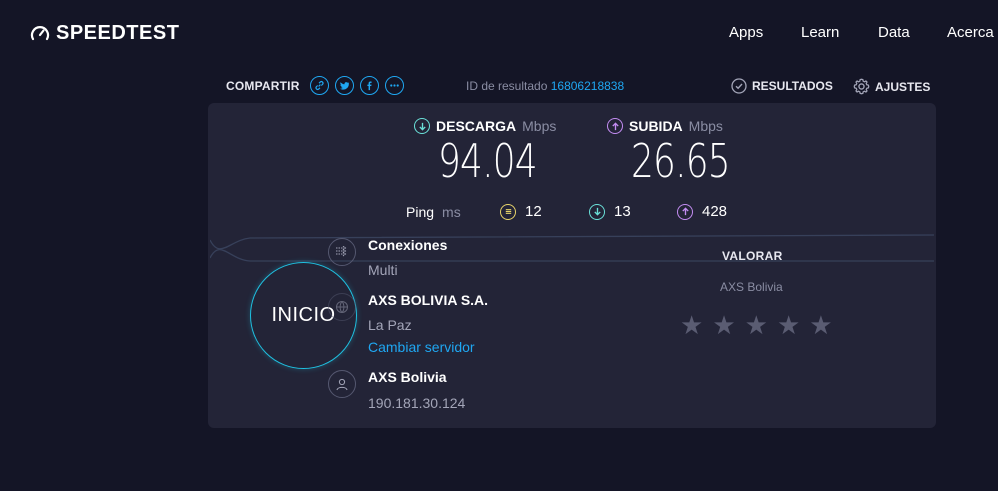 The image size is (998, 491). What do you see at coordinates (344, 85) in the screenshot?
I see `twitter-icon` at bounding box center [344, 85].